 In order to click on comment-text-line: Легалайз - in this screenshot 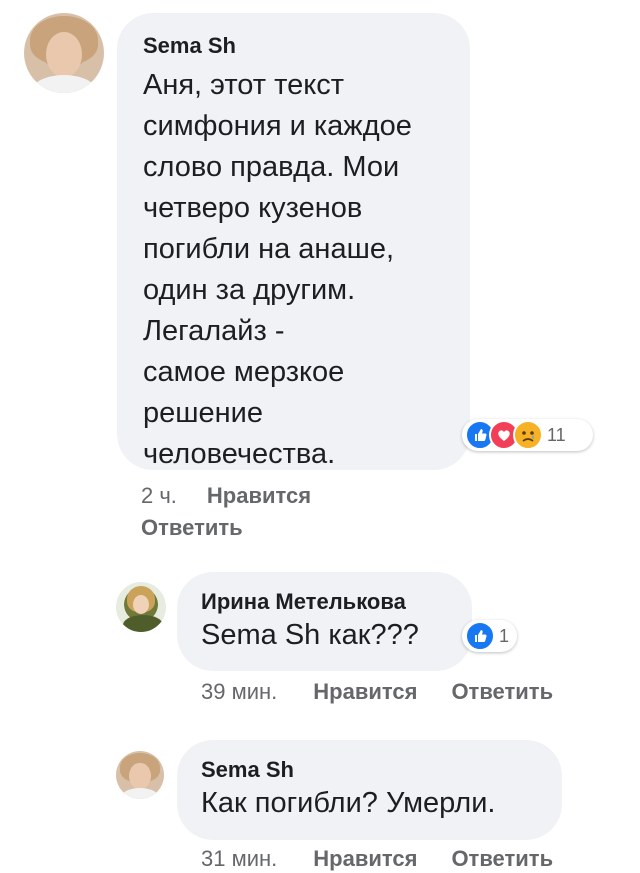, I will do `click(214, 331)`.